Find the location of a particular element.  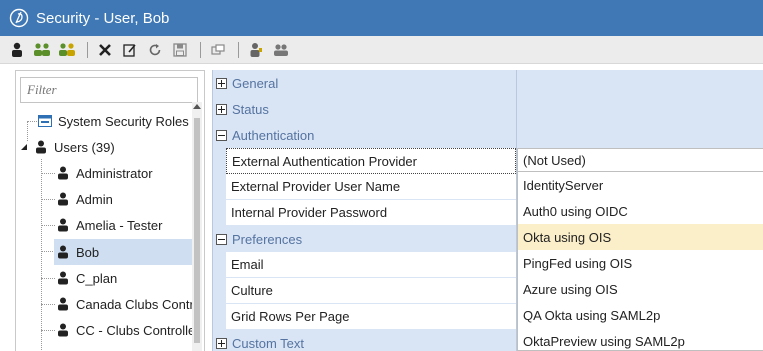

app-logo-icon is located at coordinates (19, 18).